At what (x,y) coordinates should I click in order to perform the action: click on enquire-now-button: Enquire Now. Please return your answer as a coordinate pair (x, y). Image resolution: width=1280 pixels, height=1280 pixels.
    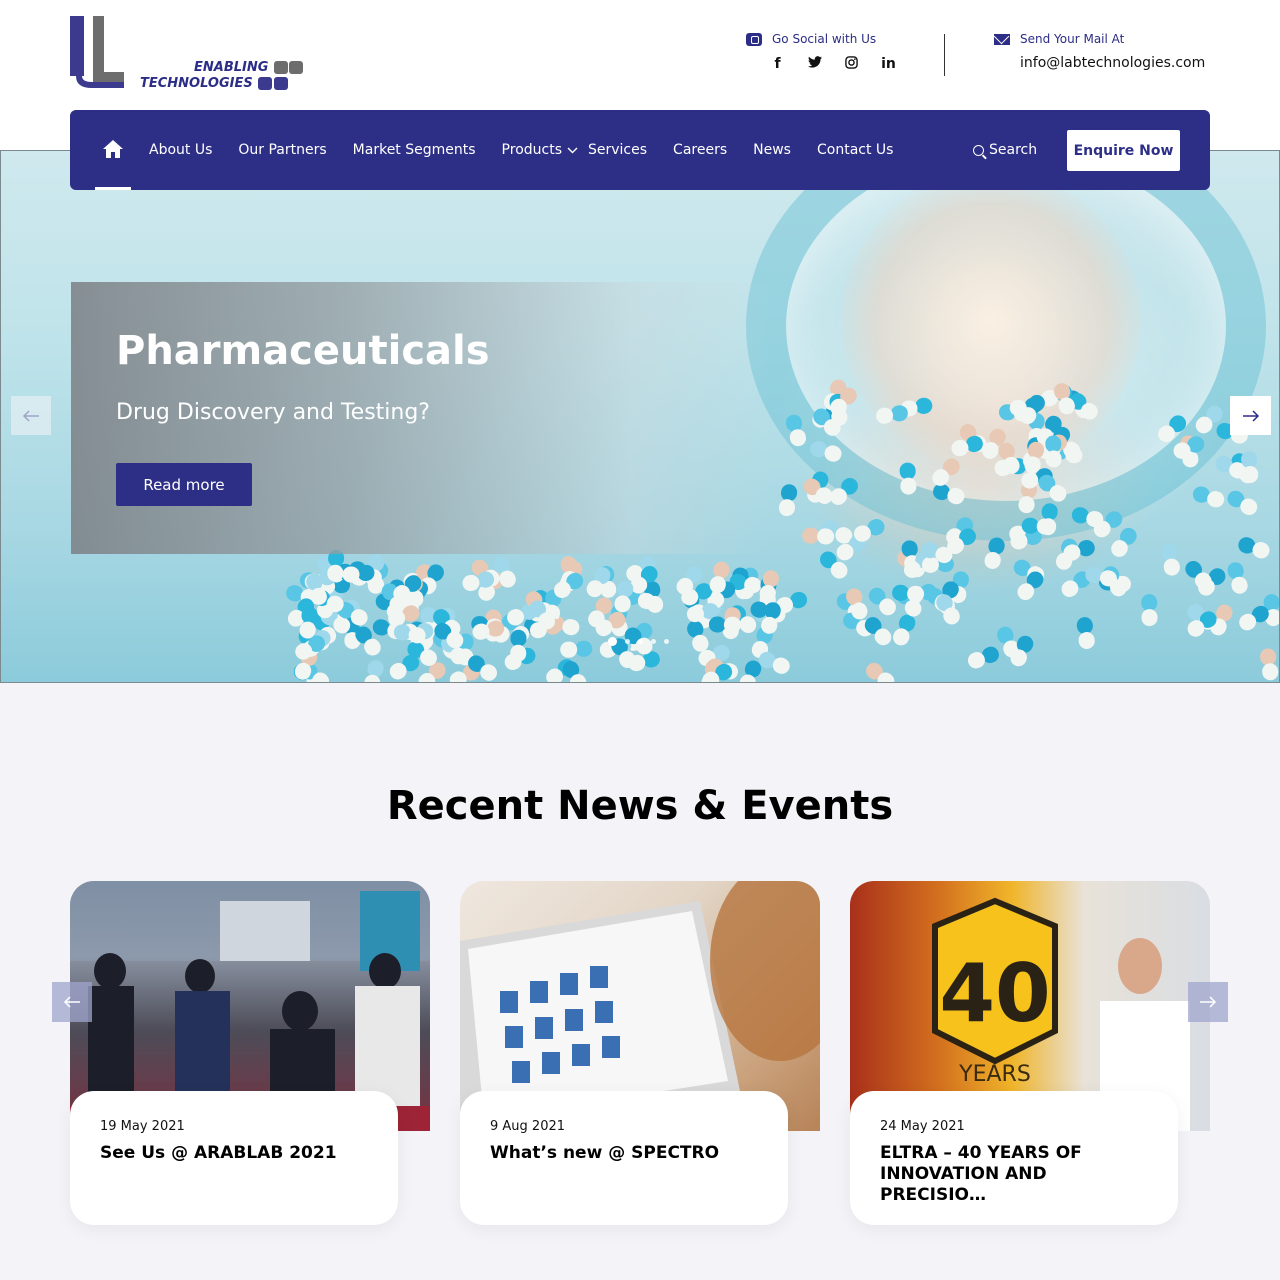
    Looking at the image, I should click on (1123, 150).